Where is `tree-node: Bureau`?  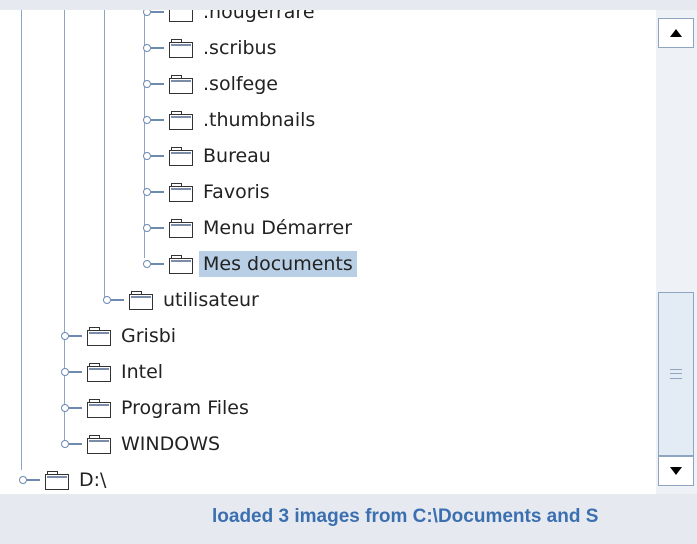
tree-node: Bureau is located at coordinates (209, 156).